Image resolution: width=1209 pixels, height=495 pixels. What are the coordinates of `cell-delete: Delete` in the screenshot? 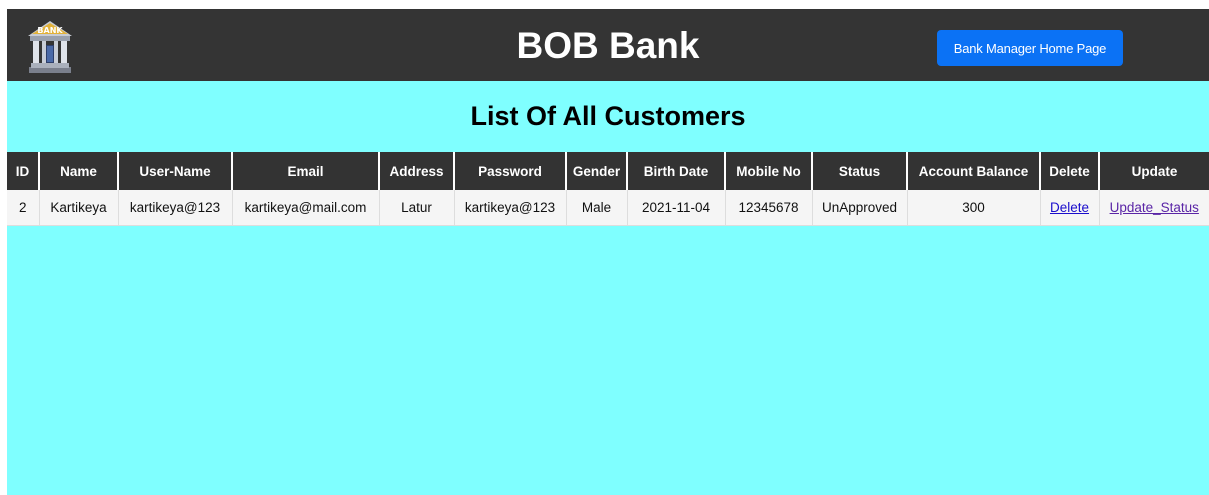 It's located at (1070, 208).